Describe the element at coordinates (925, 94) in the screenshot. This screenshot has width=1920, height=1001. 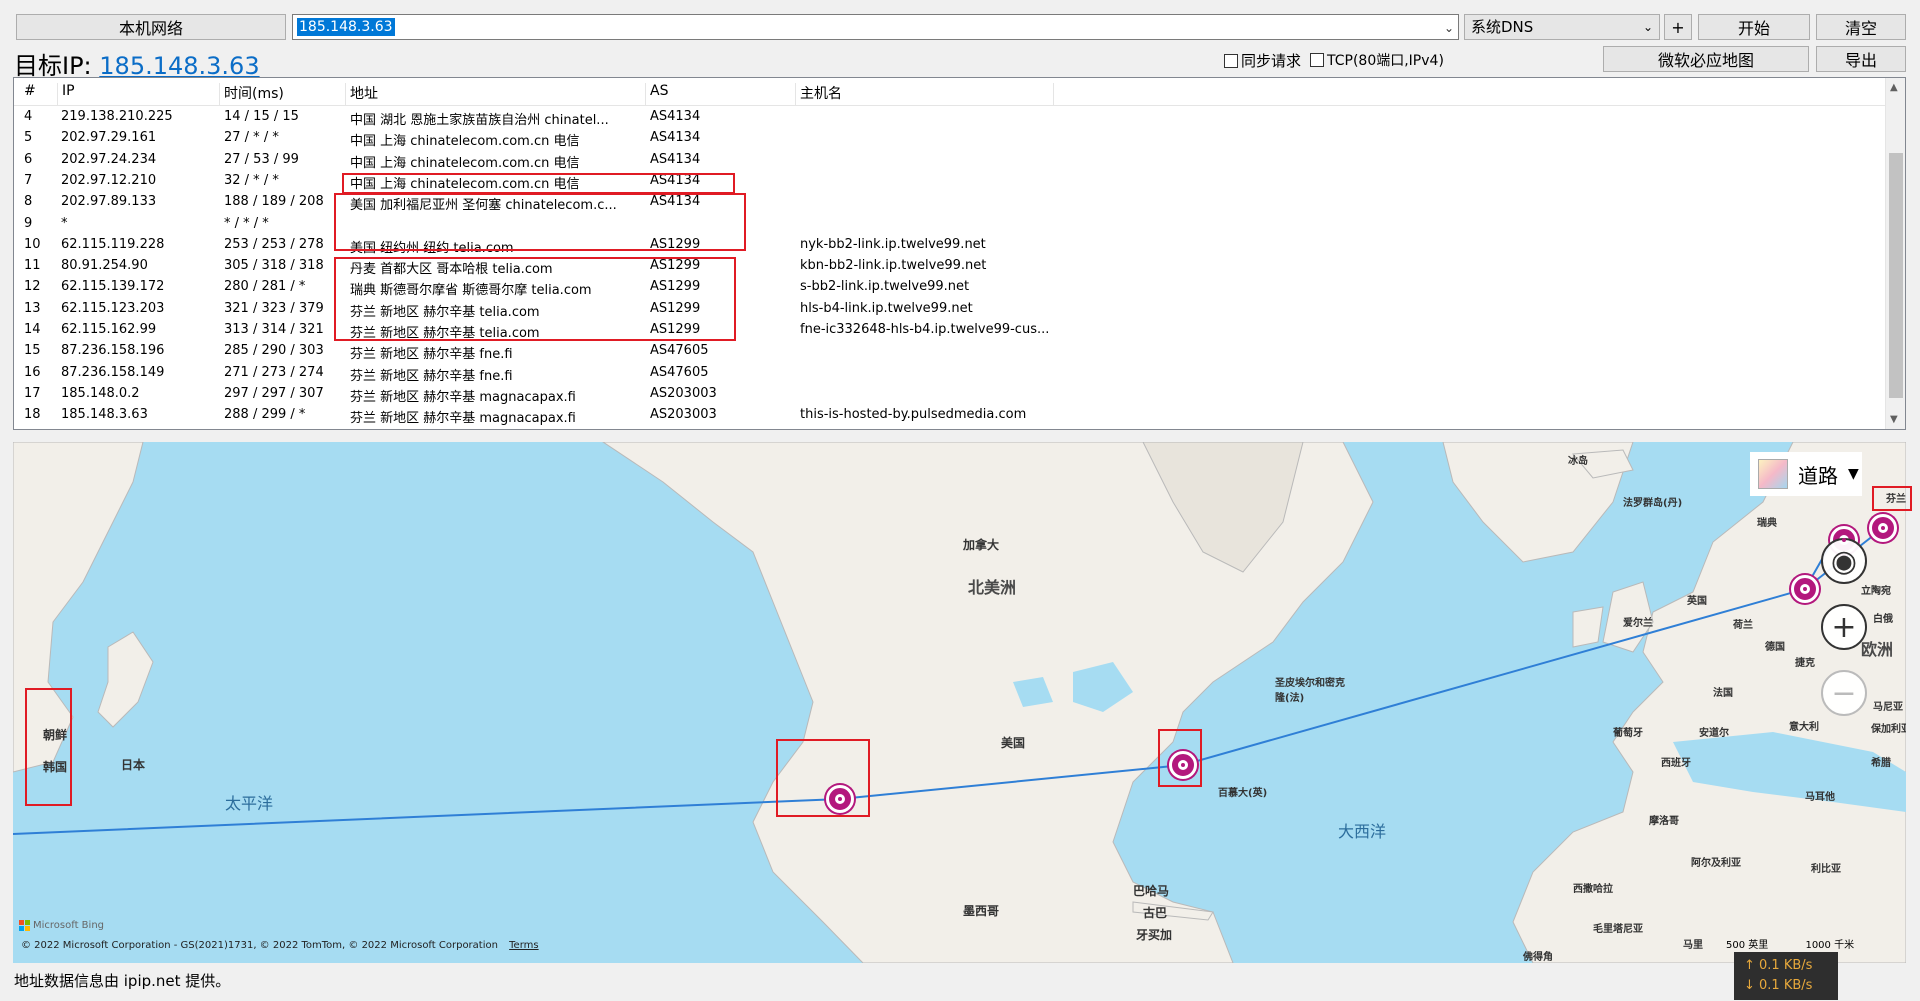
I see `col-header-hostname: 主机名` at that location.